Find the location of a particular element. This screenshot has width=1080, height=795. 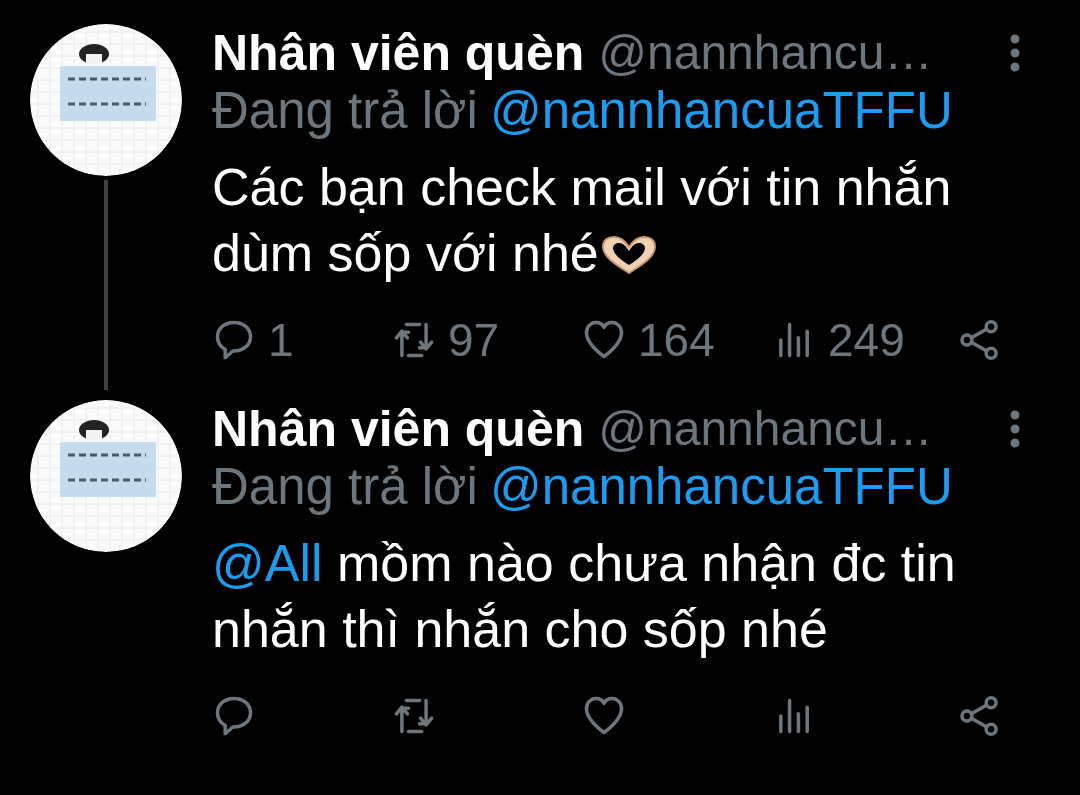

views-count: 249 is located at coordinates (866, 340).